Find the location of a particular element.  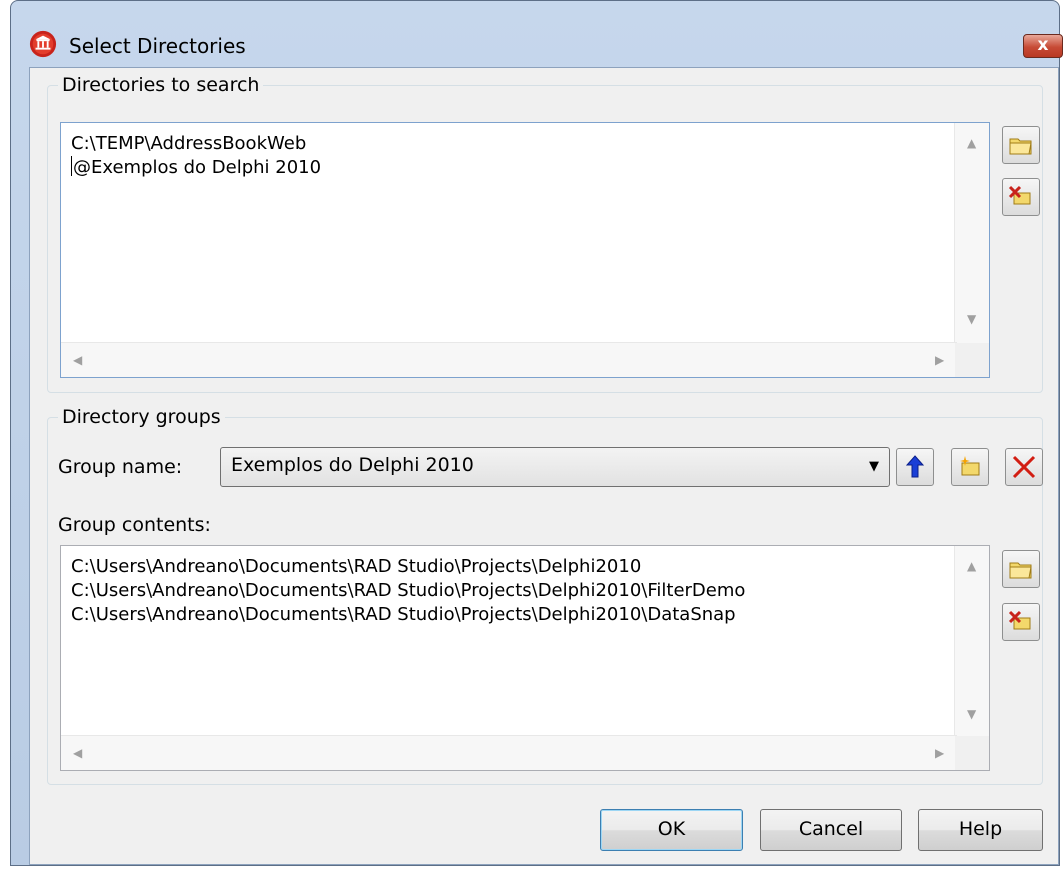

group-name-label: Group name: is located at coordinates (120, 467).